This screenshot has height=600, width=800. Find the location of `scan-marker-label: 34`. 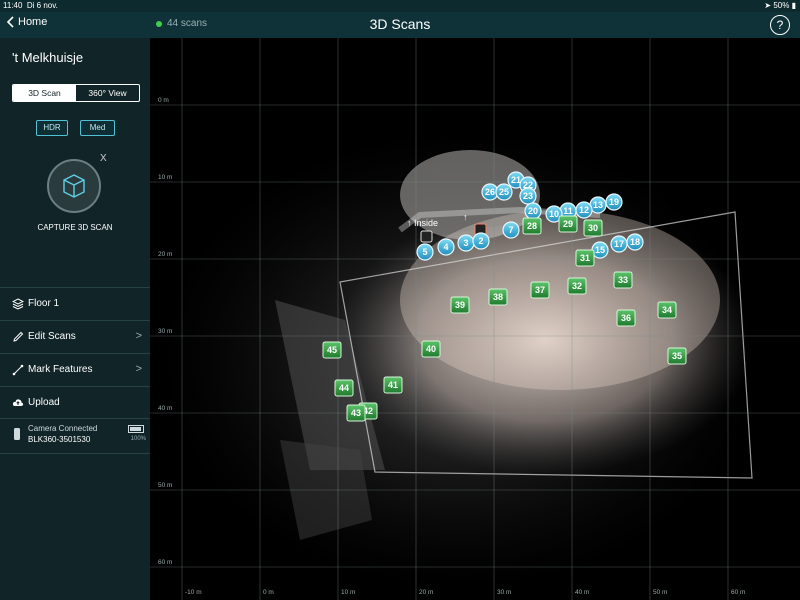

scan-marker-label: 34 is located at coordinates (667, 310).